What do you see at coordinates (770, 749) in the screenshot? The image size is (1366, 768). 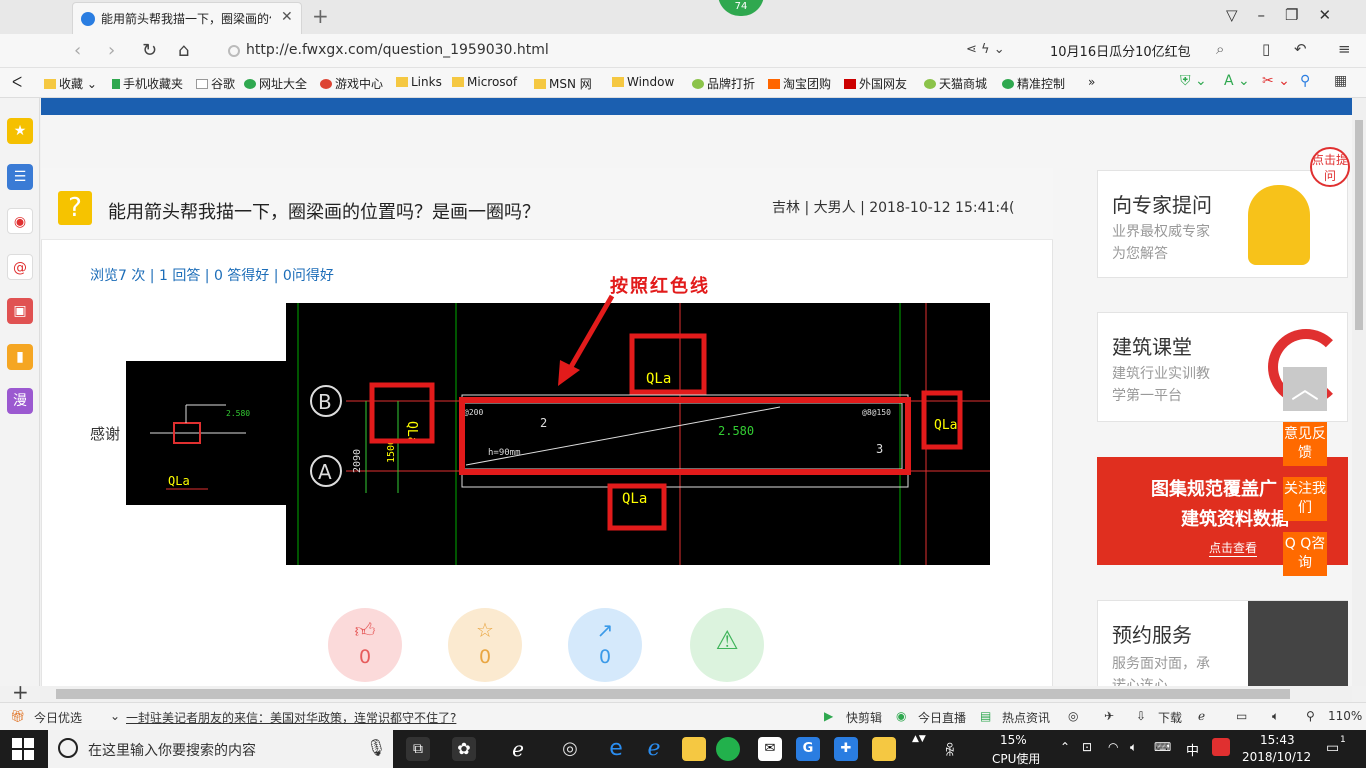 I see `mail-app-icon: ✉` at bounding box center [770, 749].